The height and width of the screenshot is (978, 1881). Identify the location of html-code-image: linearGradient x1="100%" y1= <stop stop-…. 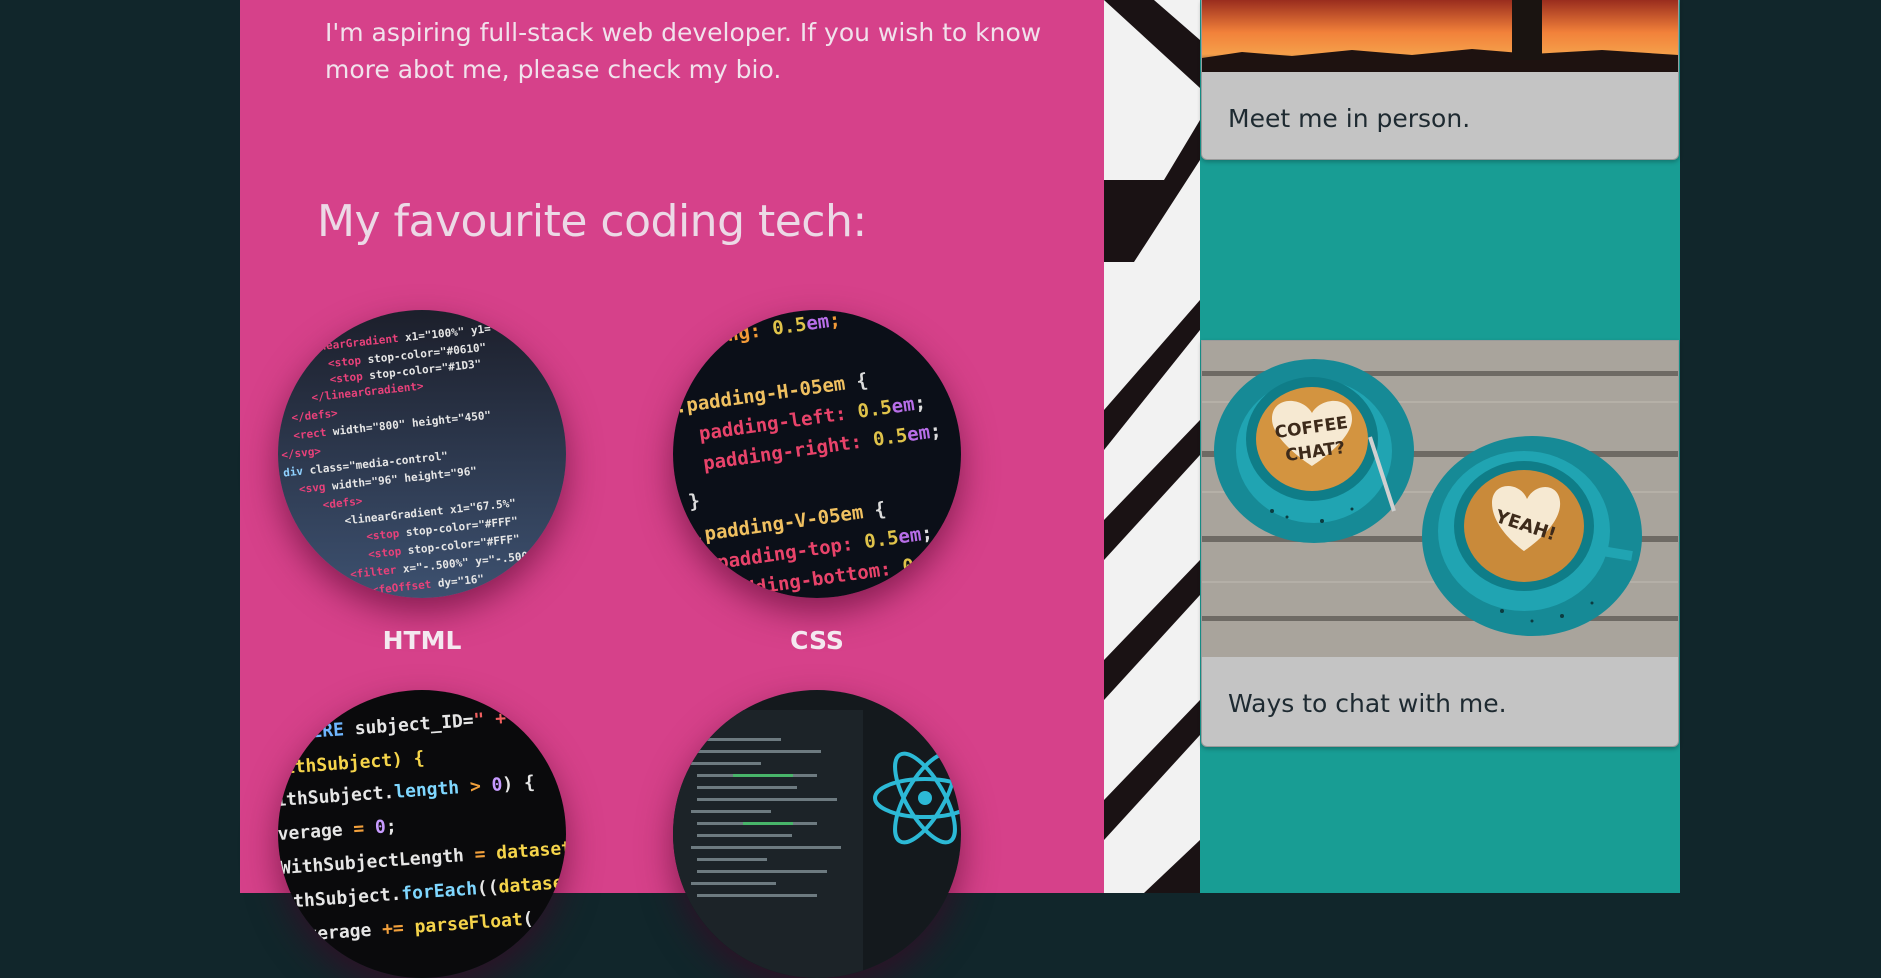
(422, 454).